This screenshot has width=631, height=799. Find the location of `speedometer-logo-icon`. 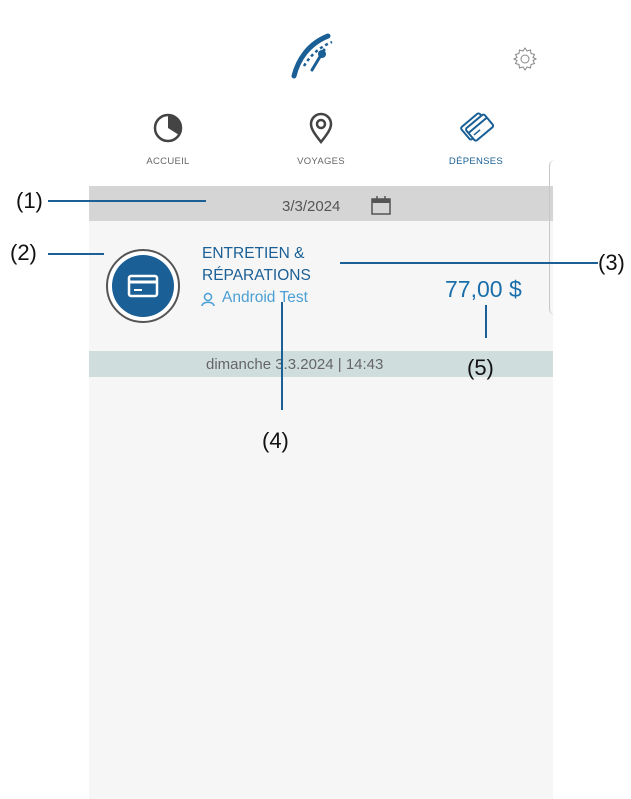

speedometer-logo-icon is located at coordinates (312, 56).